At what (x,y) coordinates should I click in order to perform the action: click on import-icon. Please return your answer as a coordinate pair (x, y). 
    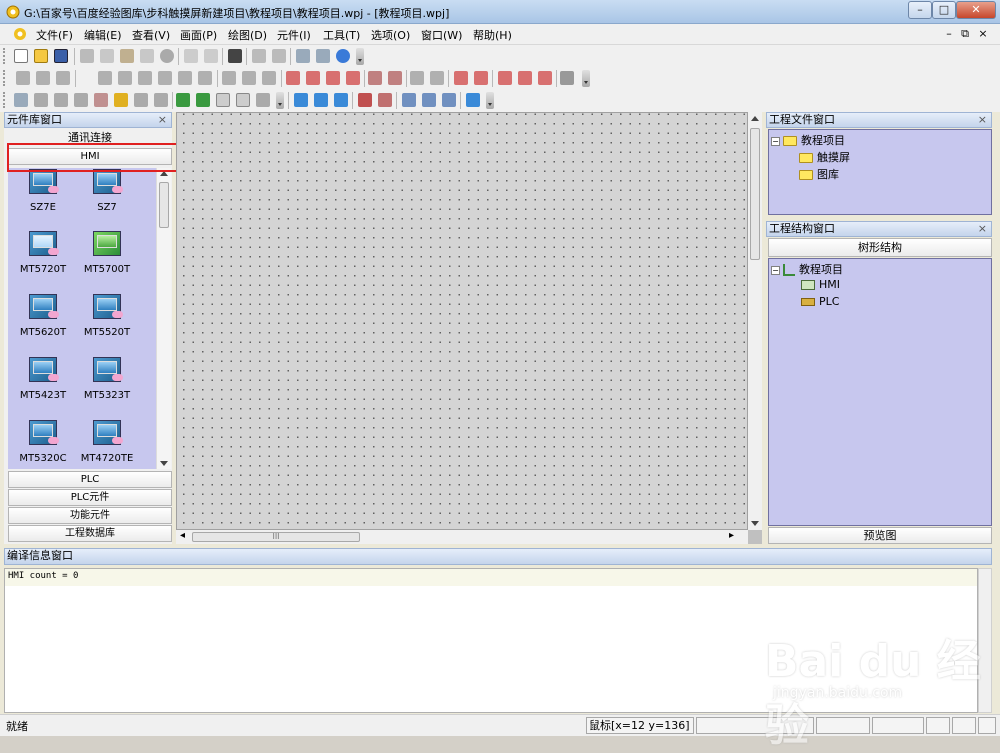
    Looking at the image, I should click on (365, 100).